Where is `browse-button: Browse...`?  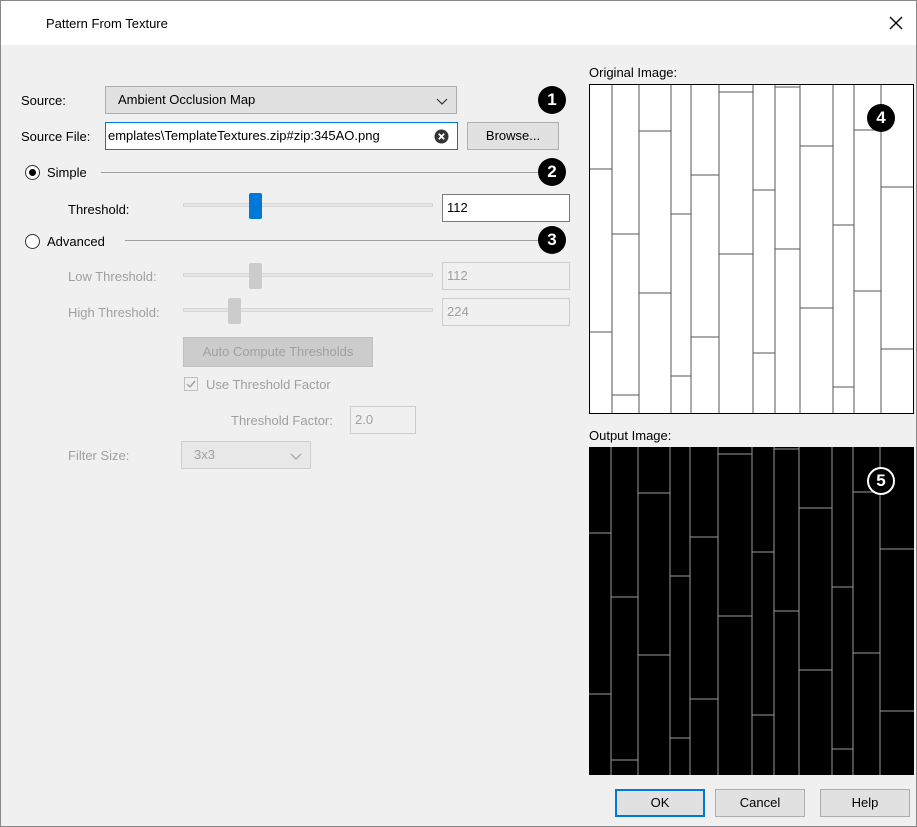 browse-button: Browse... is located at coordinates (513, 136).